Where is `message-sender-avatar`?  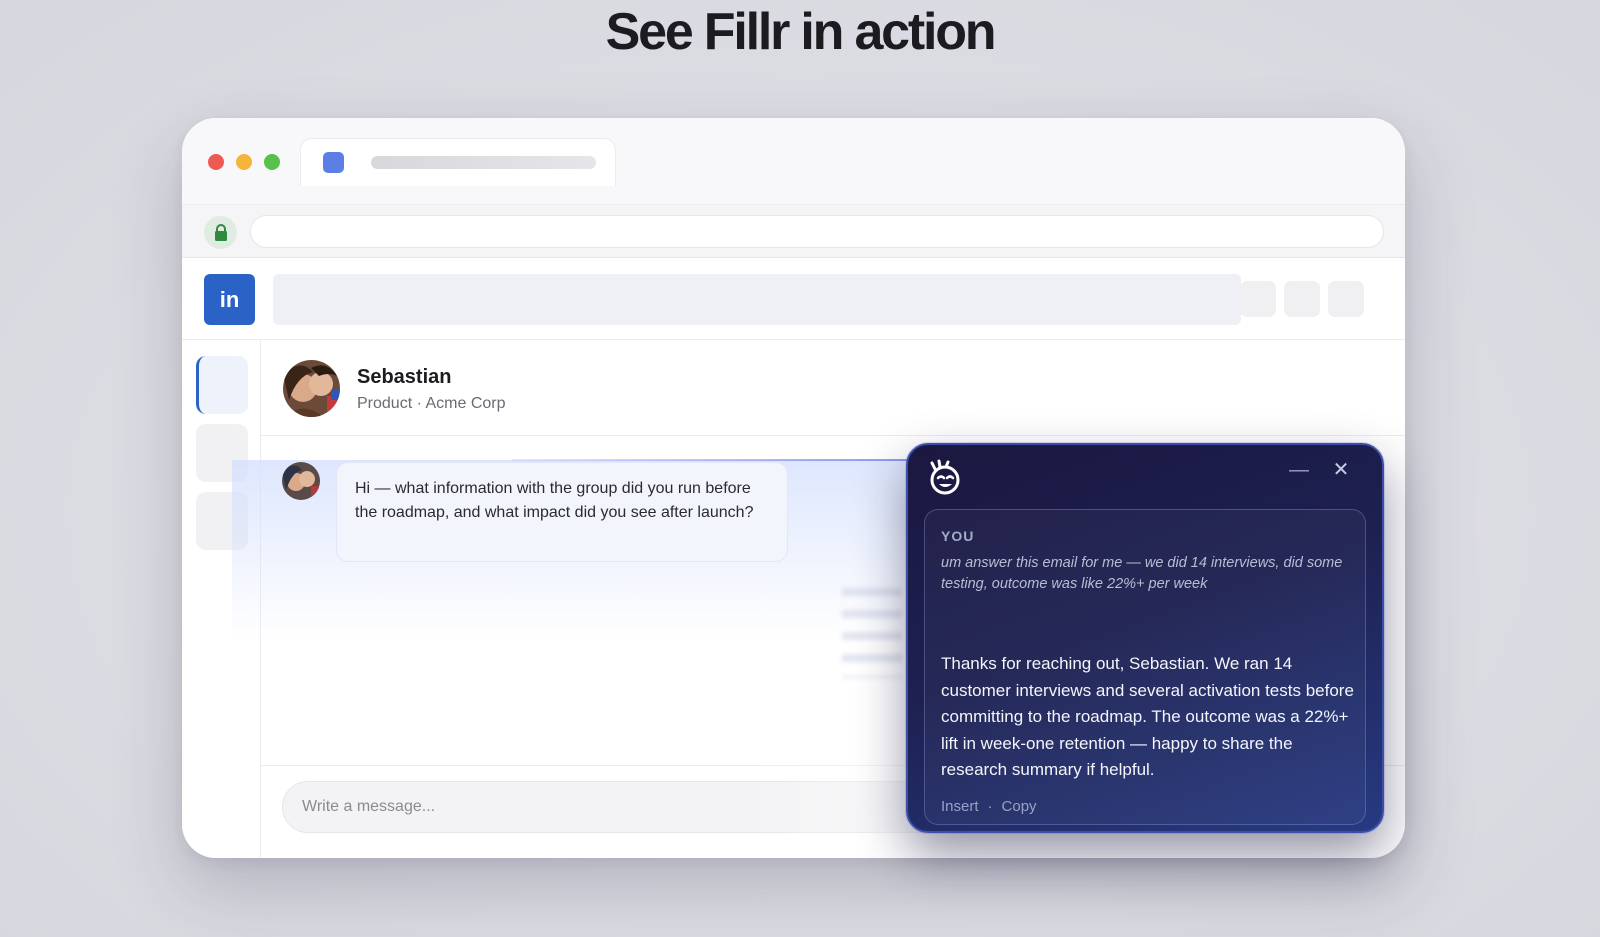
message-sender-avatar is located at coordinates (301, 481).